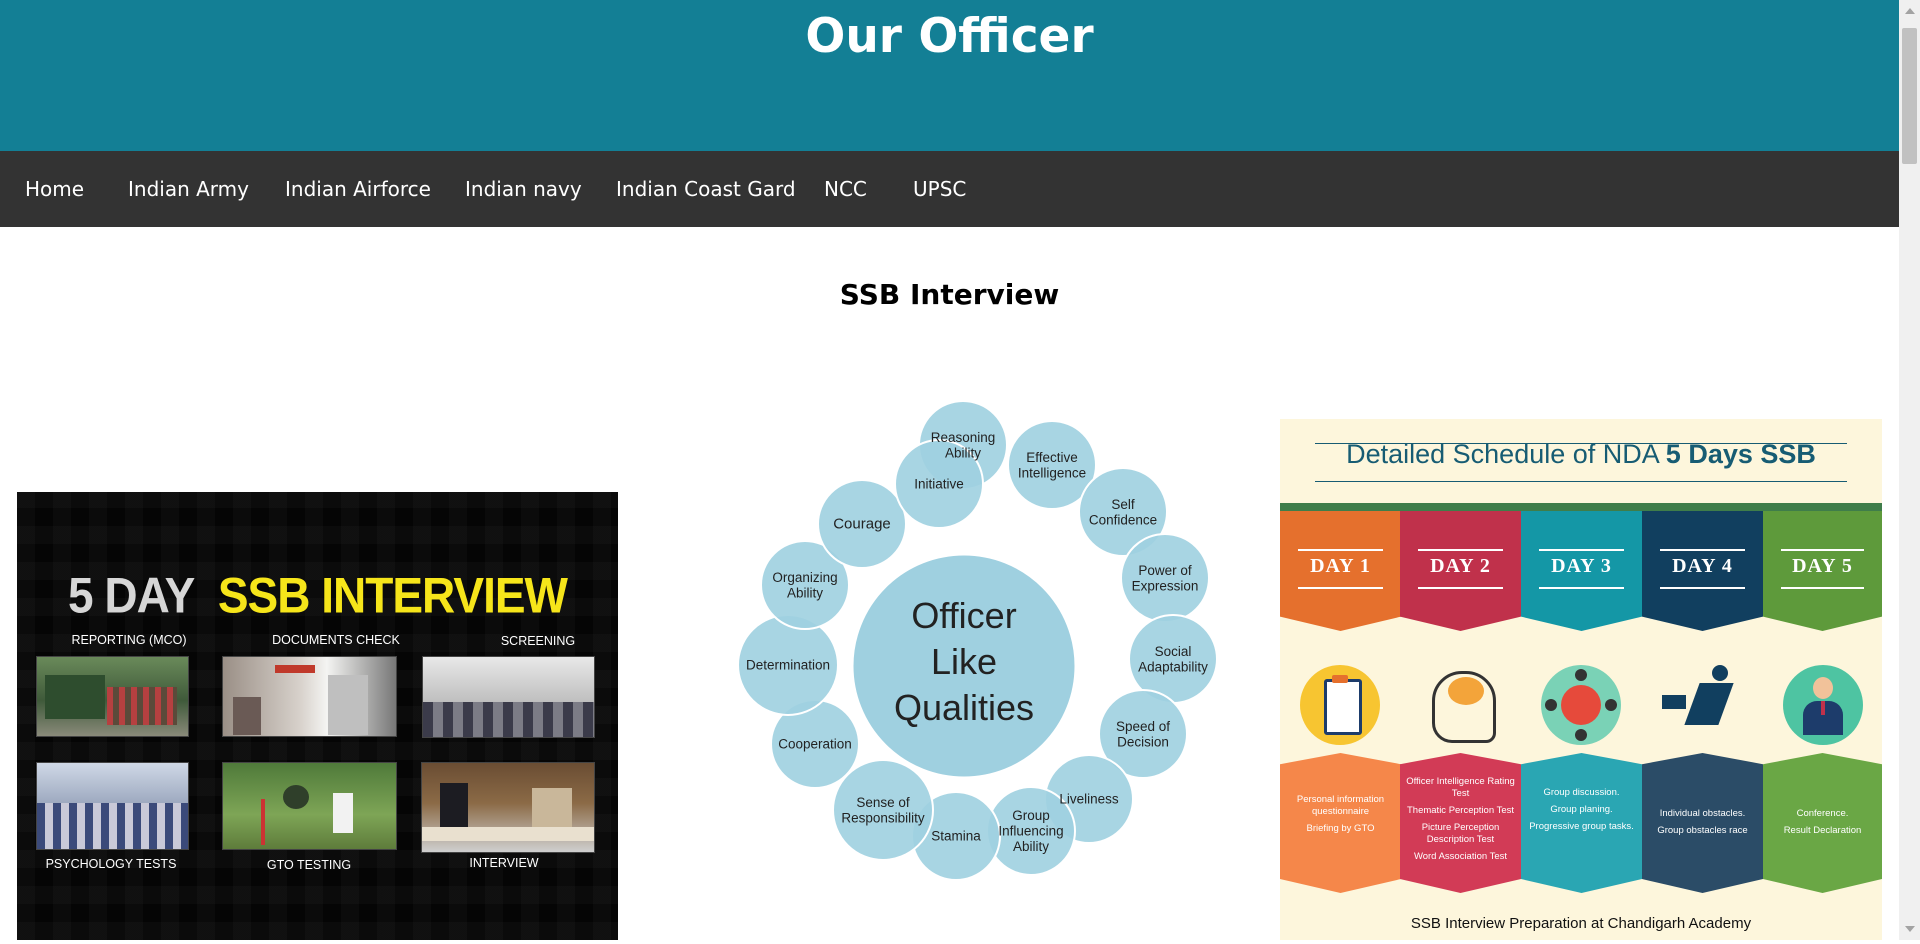  What do you see at coordinates (309, 865) in the screenshot?
I see `label-gto-testing: GTO TESTING` at bounding box center [309, 865].